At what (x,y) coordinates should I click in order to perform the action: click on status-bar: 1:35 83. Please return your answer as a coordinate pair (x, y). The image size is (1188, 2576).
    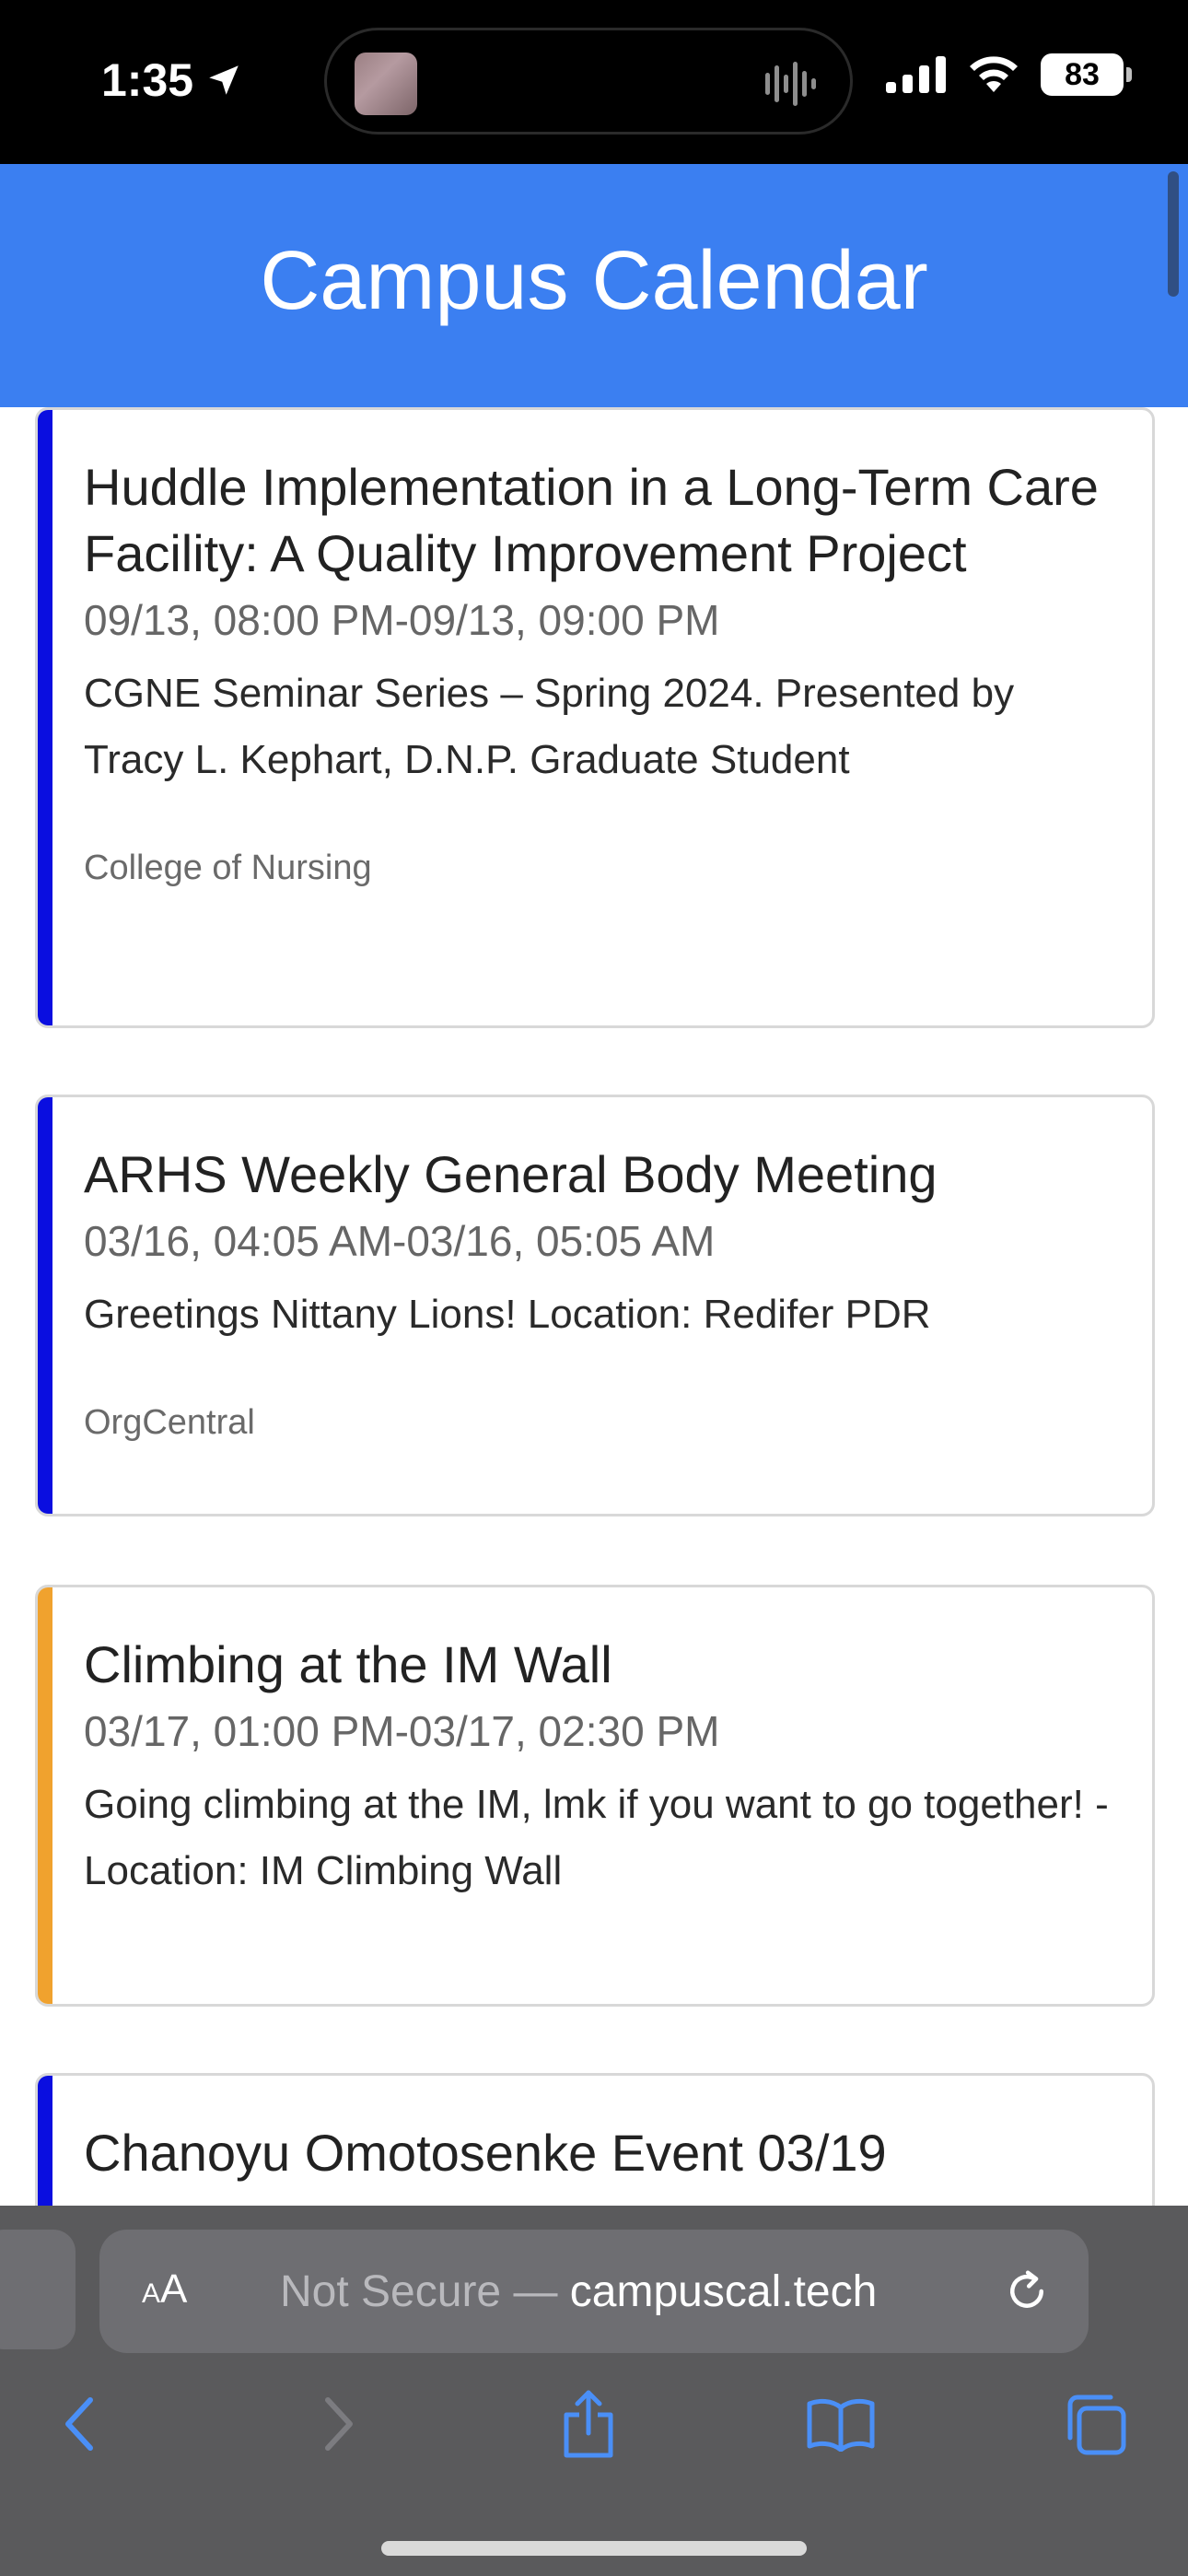
    Looking at the image, I should click on (594, 82).